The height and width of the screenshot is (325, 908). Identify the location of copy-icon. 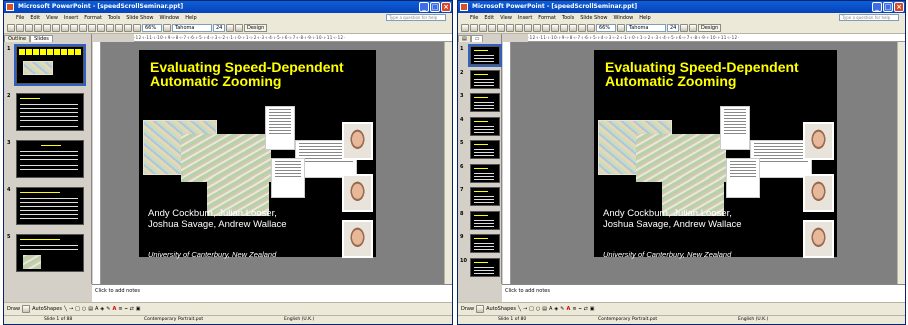
(74, 27).